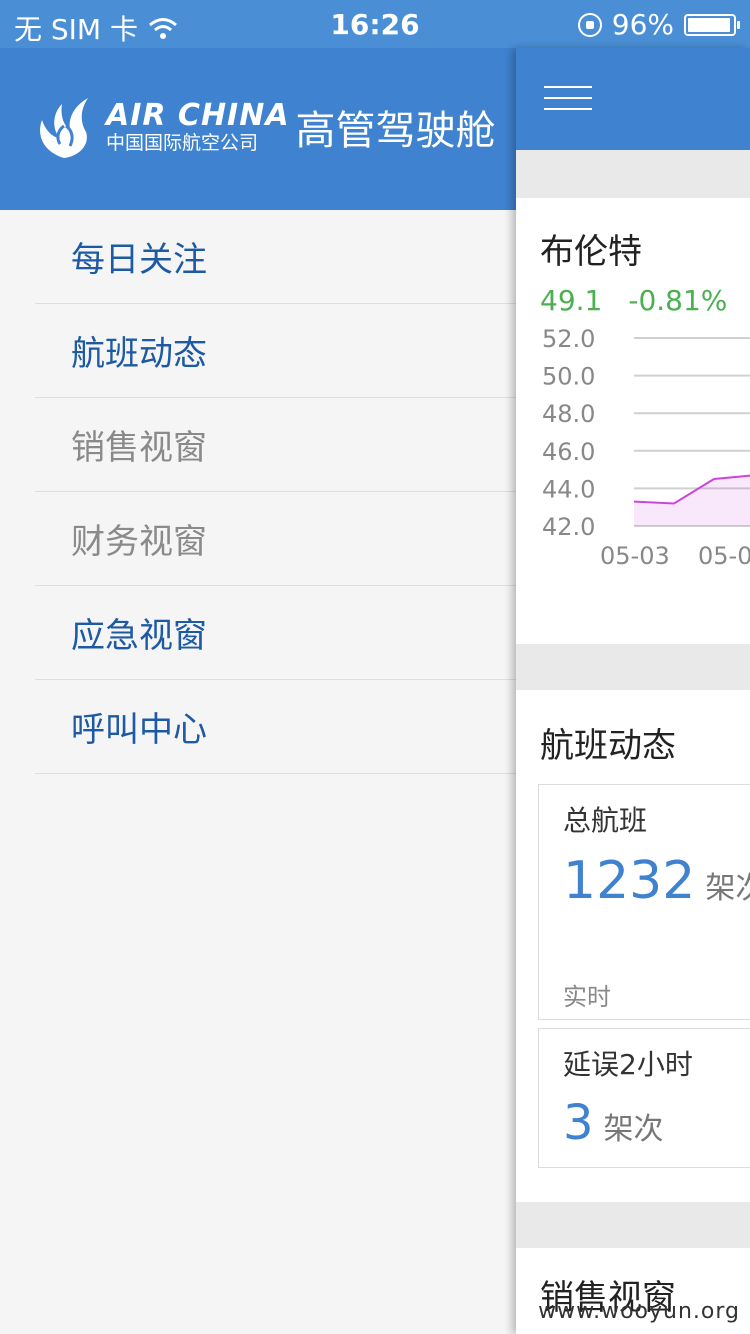 Image resolution: width=750 pixels, height=1334 pixels. I want to click on y-tick-label: 44.0, so click(568, 489).